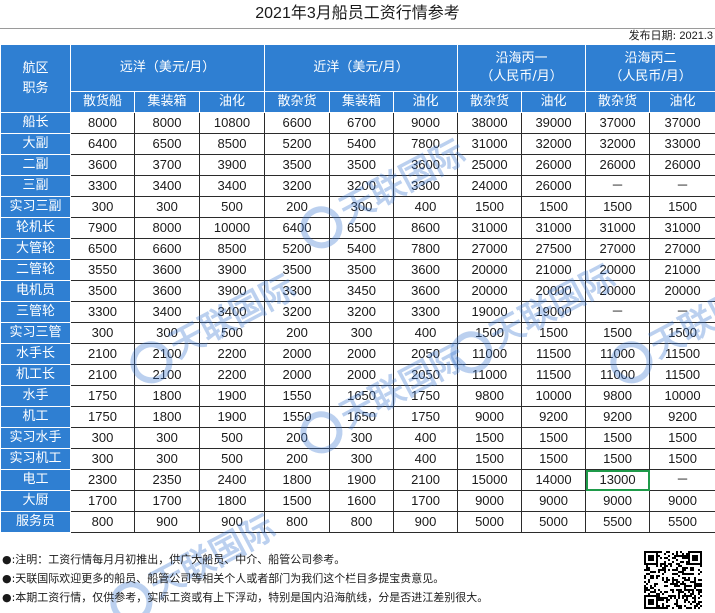 The width and height of the screenshot is (715, 613). I want to click on rank-cell: 实习机工, so click(35, 459).